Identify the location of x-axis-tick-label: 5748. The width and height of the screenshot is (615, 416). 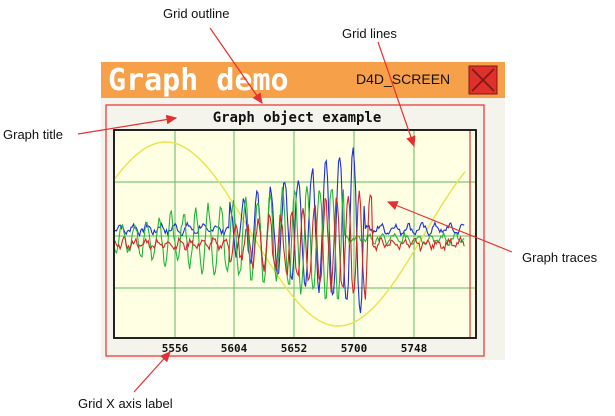
(414, 348).